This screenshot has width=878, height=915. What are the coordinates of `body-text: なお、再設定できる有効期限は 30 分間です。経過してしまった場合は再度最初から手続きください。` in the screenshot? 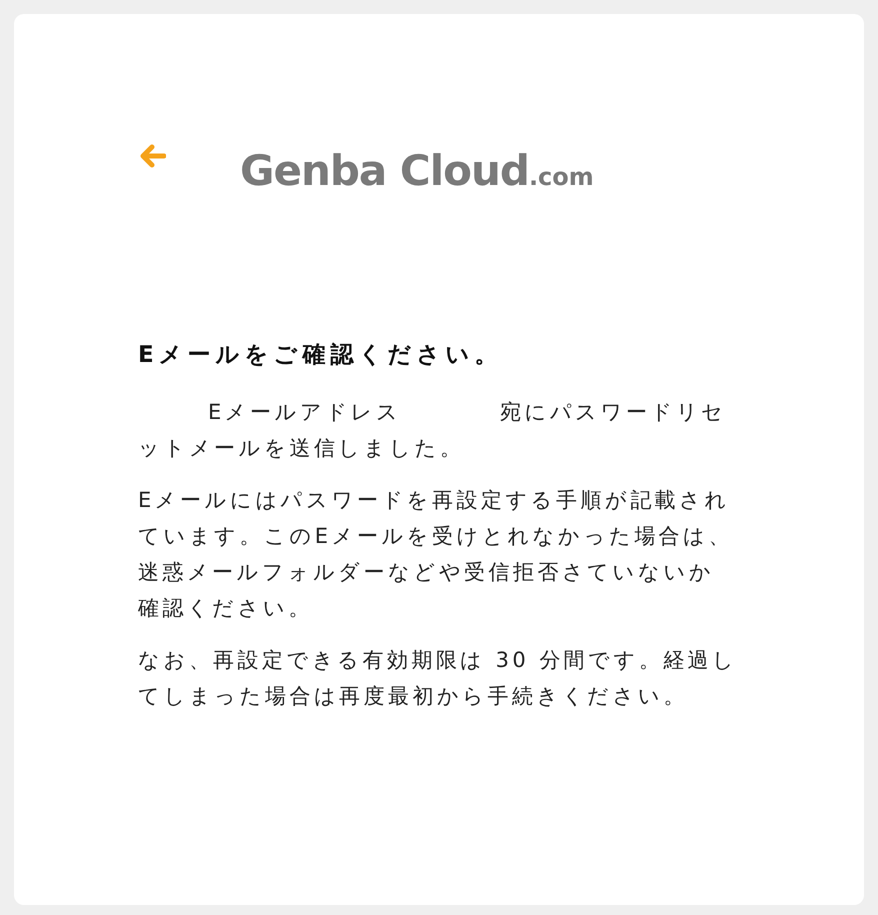 It's located at (438, 678).